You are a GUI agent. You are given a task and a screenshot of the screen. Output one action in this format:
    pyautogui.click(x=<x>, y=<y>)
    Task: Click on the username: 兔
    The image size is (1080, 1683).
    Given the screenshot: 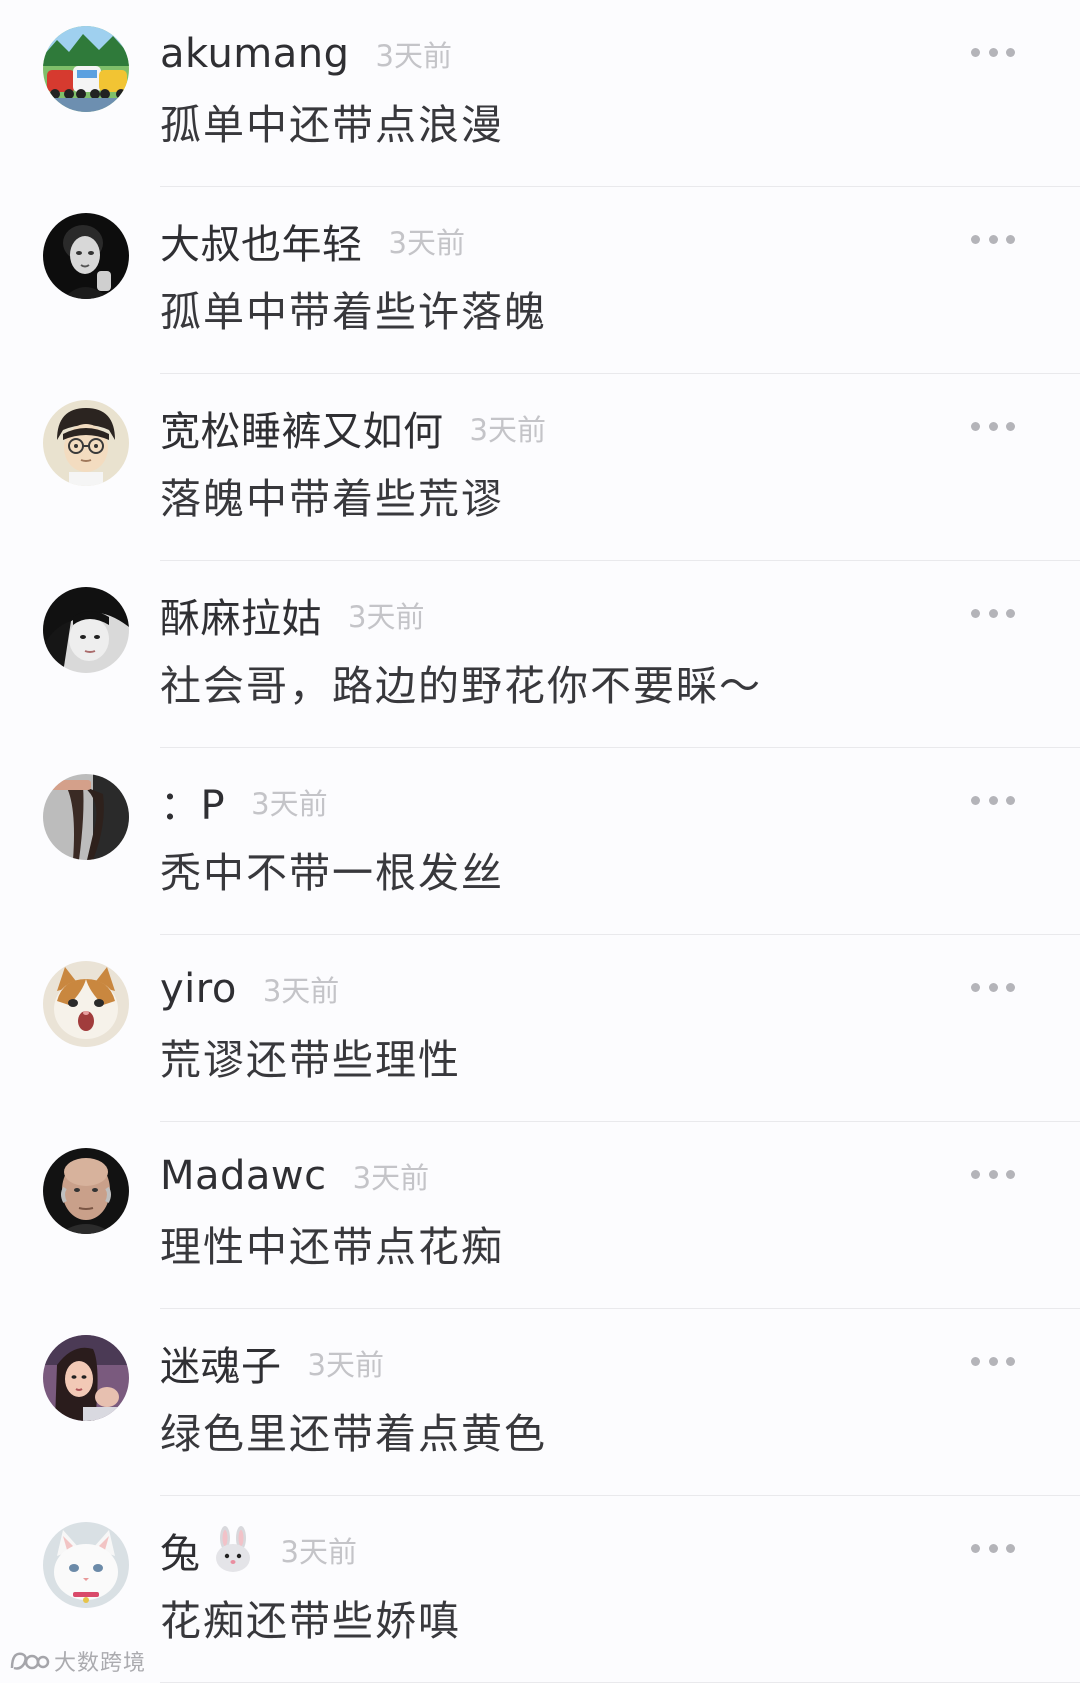 What is the action you would take?
    pyautogui.click(x=180, y=1550)
    